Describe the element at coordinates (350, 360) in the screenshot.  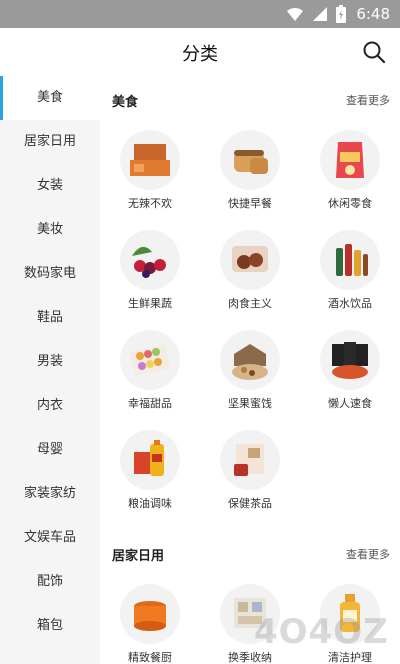
I see `instant-noodle-icon` at that location.